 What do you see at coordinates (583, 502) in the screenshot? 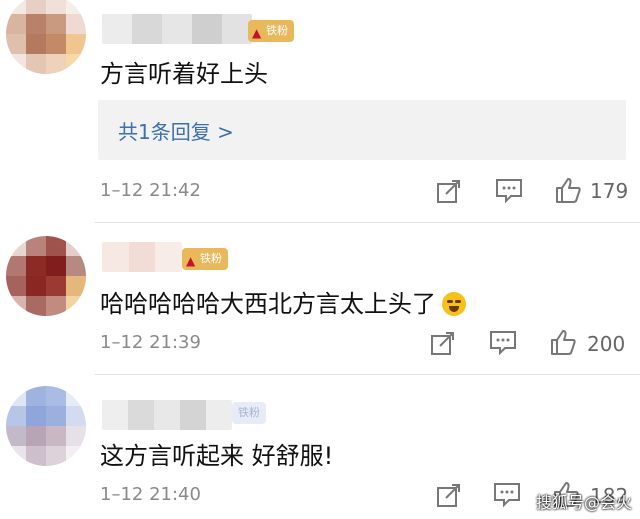
I see `watermark: 搜狐号@会火` at bounding box center [583, 502].